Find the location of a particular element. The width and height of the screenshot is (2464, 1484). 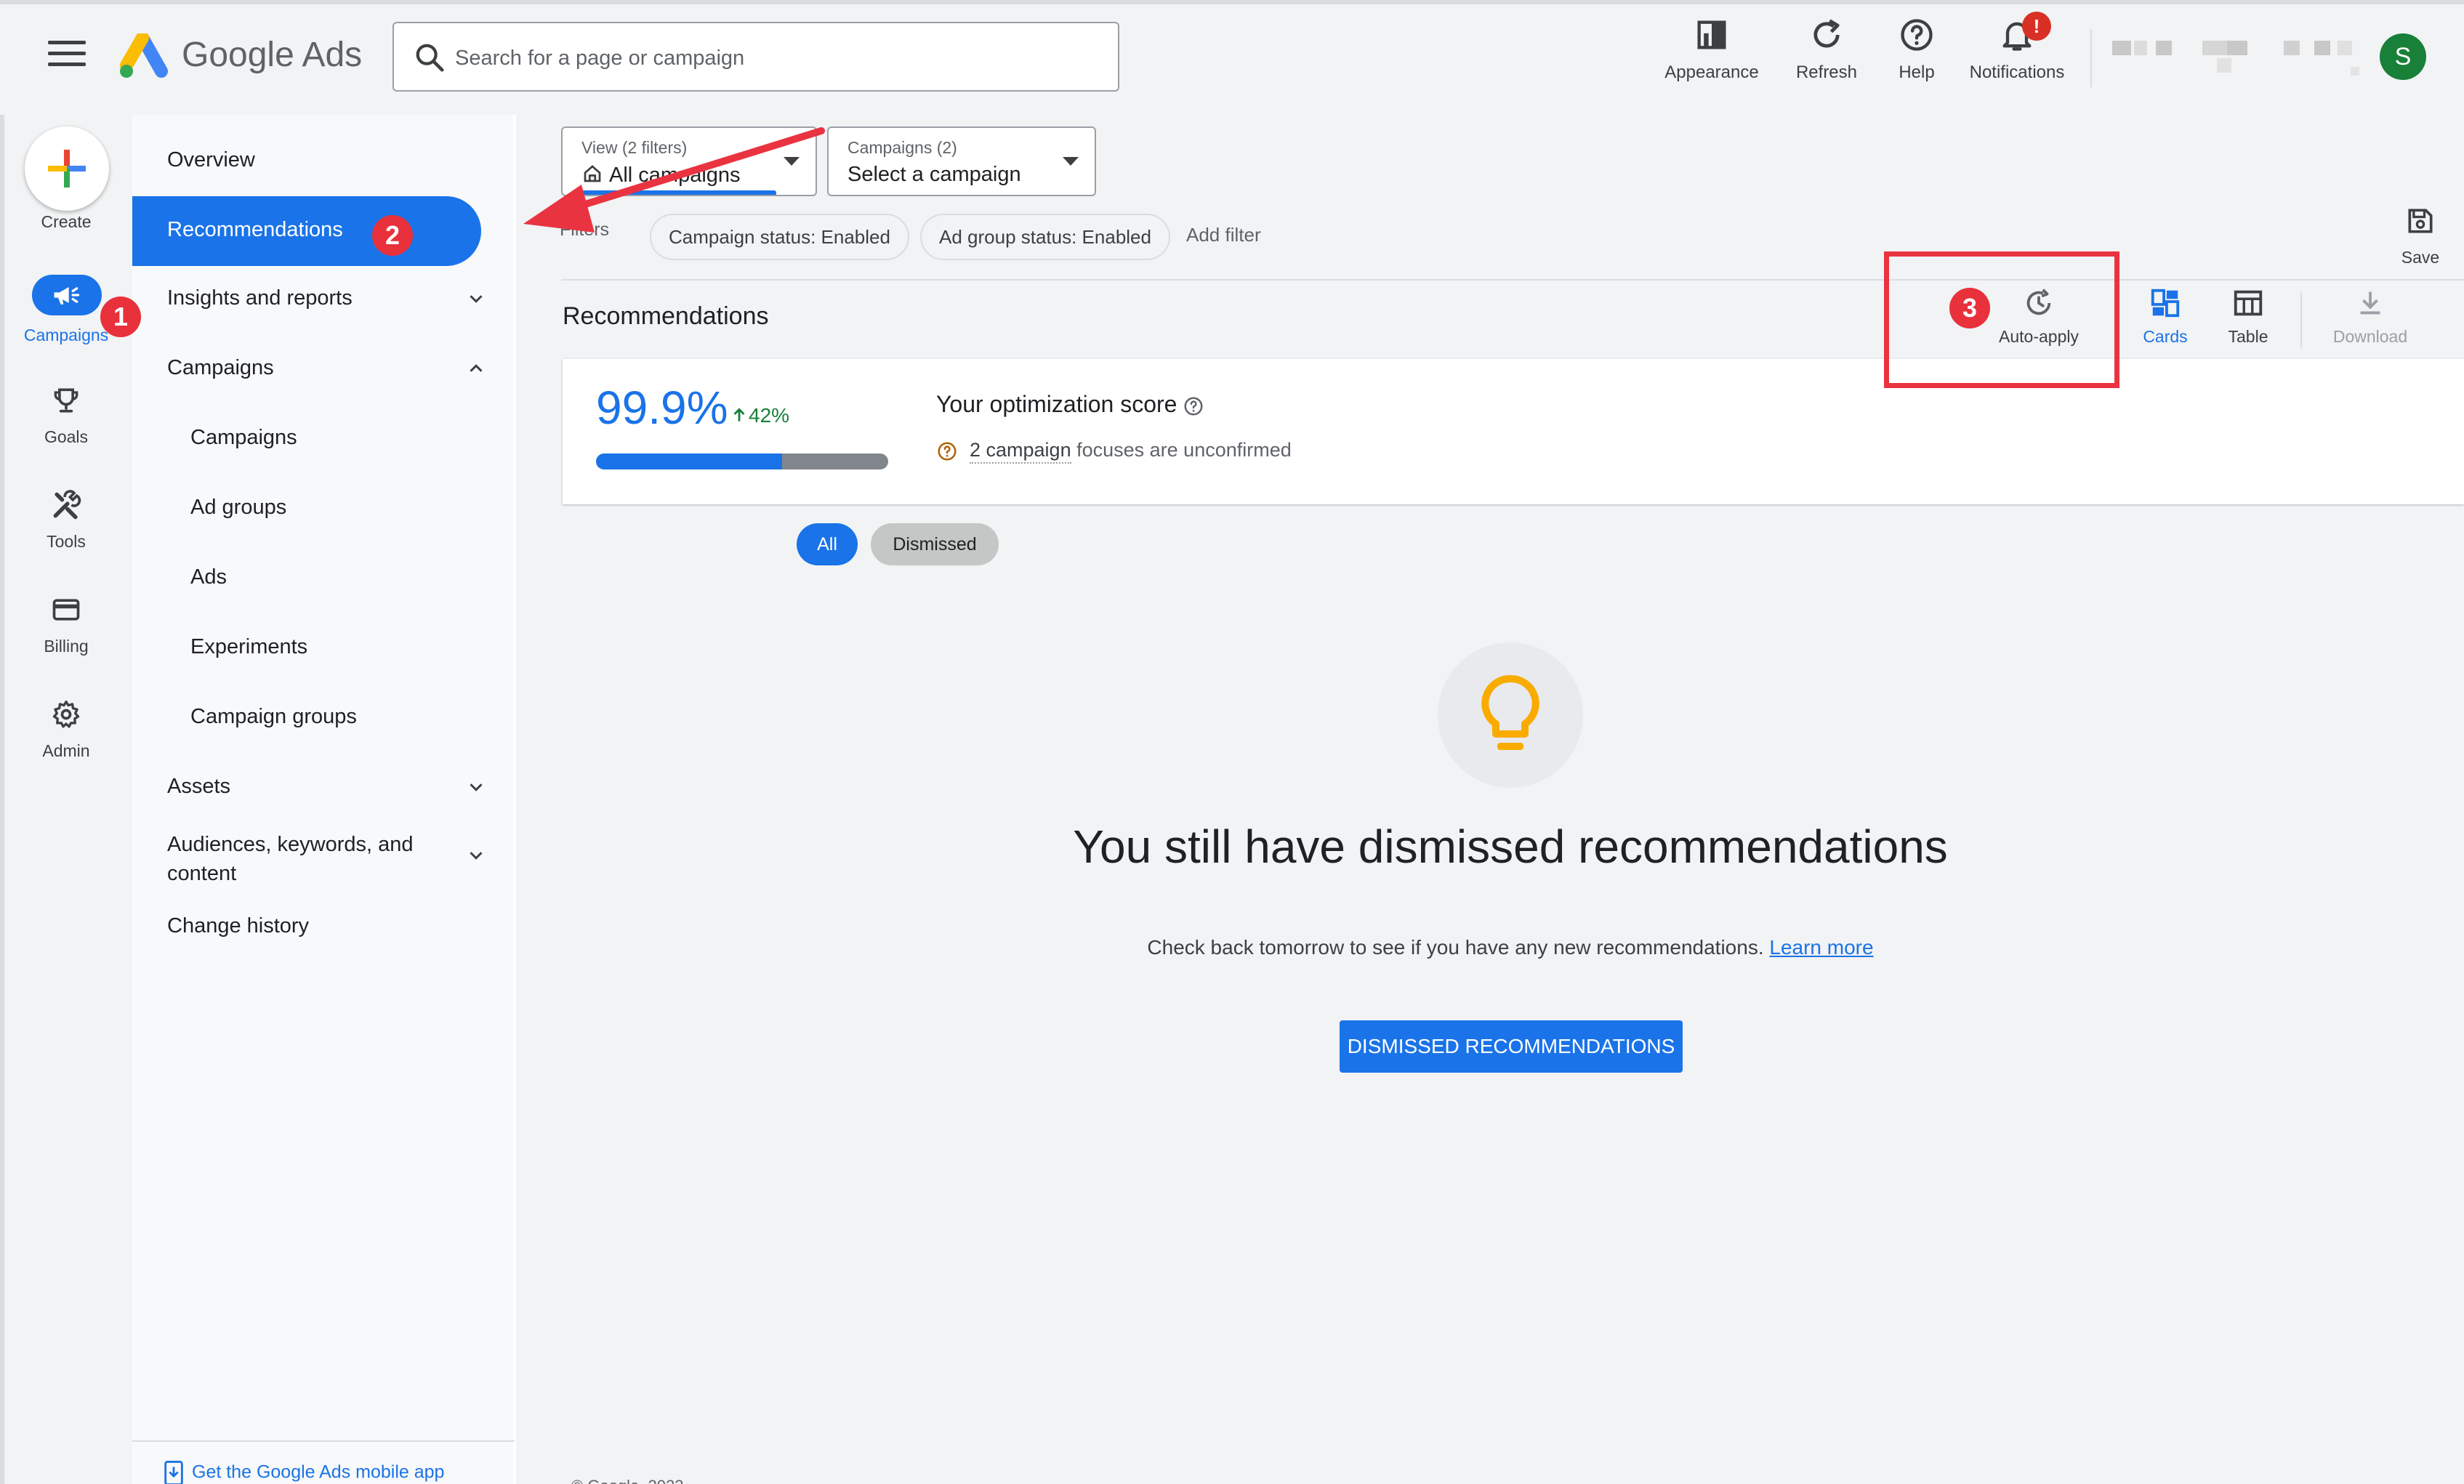

score-value: 99.9% is located at coordinates (662, 408).